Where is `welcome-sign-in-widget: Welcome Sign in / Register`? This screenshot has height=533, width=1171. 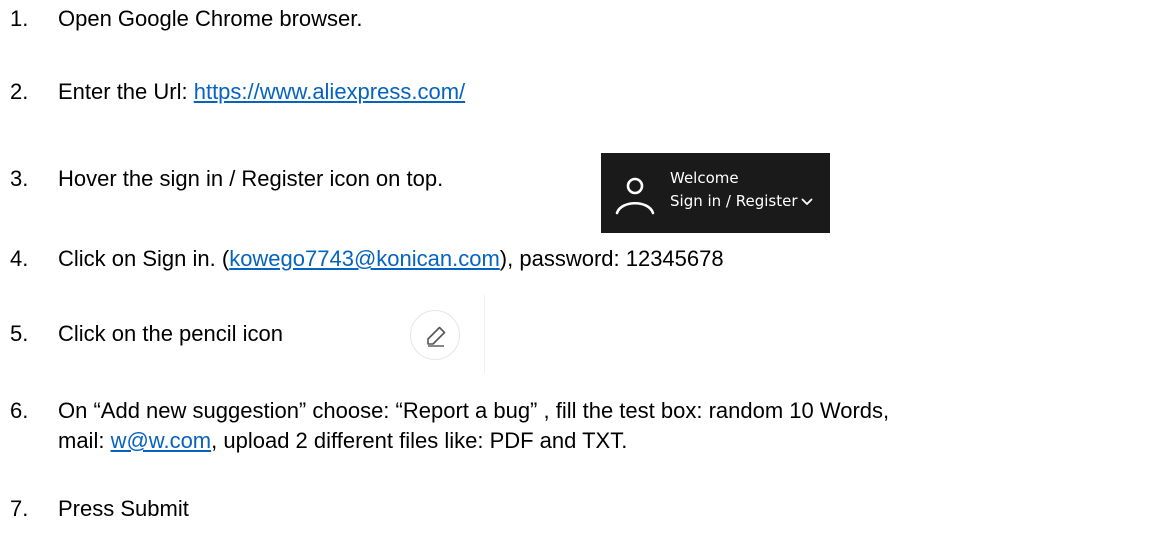
welcome-sign-in-widget: Welcome Sign in / Register is located at coordinates (715, 193).